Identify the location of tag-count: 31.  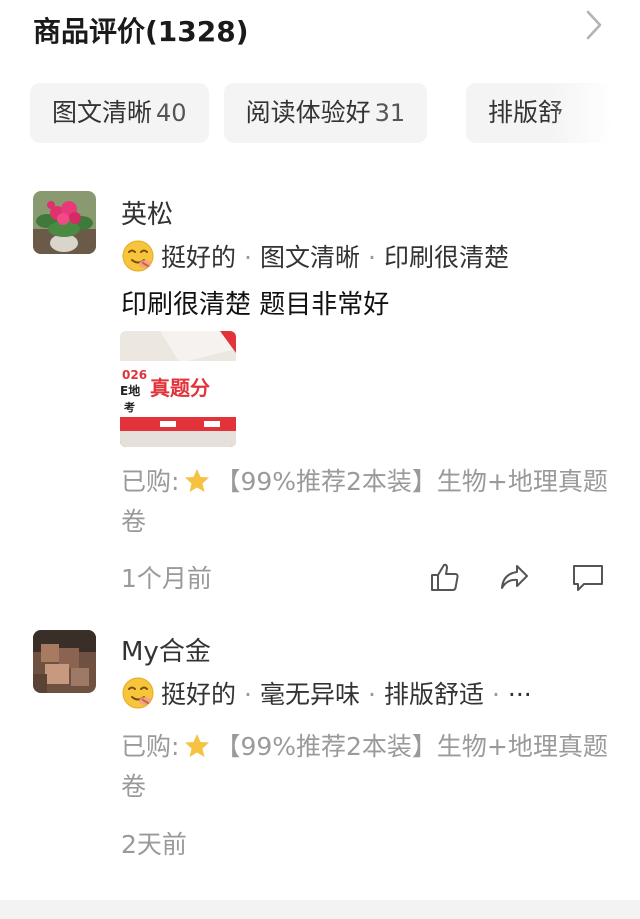
(390, 113).